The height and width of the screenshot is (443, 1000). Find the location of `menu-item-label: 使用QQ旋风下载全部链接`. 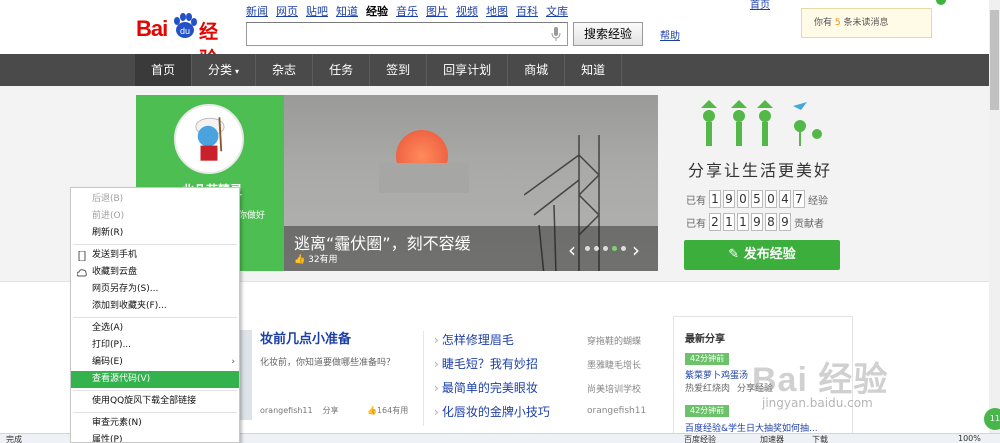

menu-item-label: 使用QQ旋风下载全部链接 is located at coordinates (144, 401).